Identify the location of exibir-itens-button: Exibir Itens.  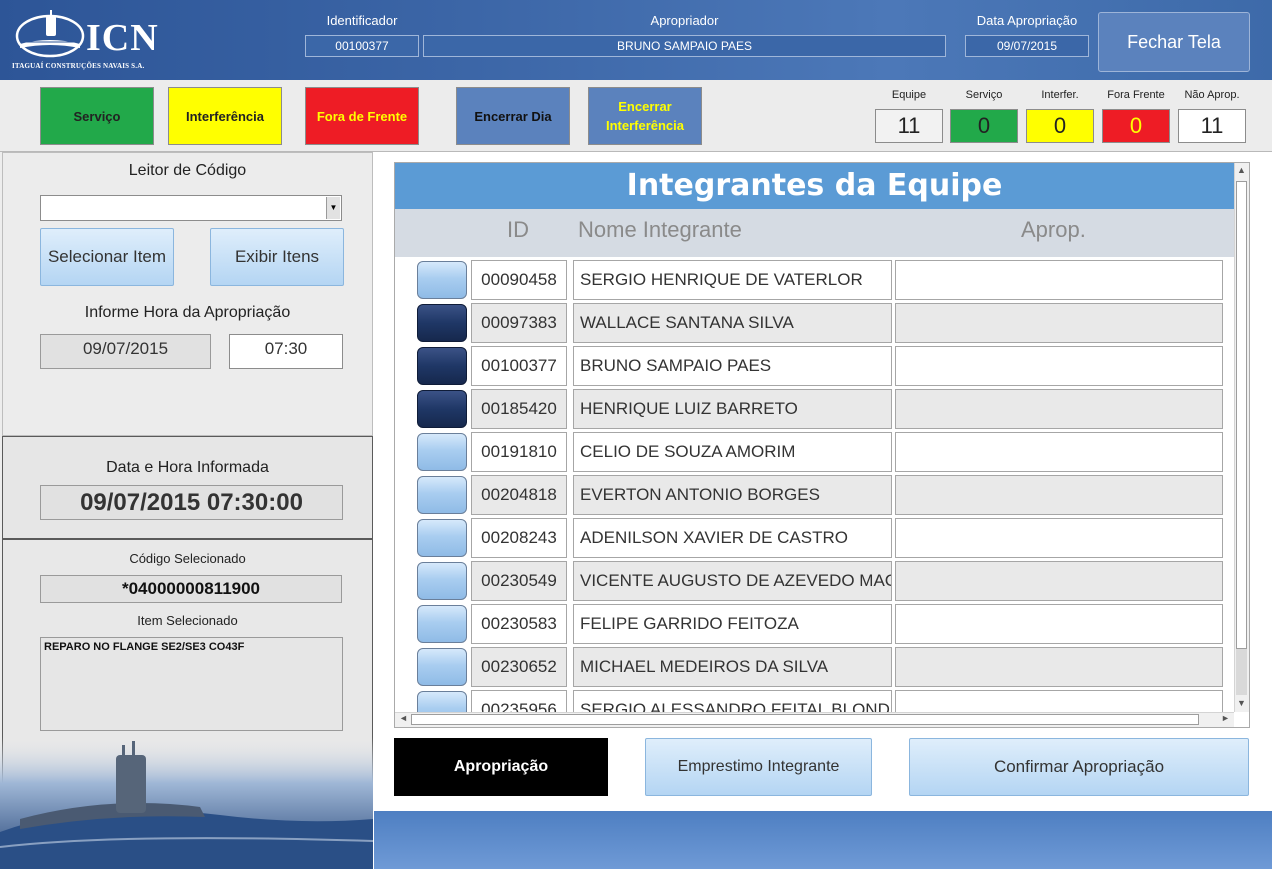
(277, 257).